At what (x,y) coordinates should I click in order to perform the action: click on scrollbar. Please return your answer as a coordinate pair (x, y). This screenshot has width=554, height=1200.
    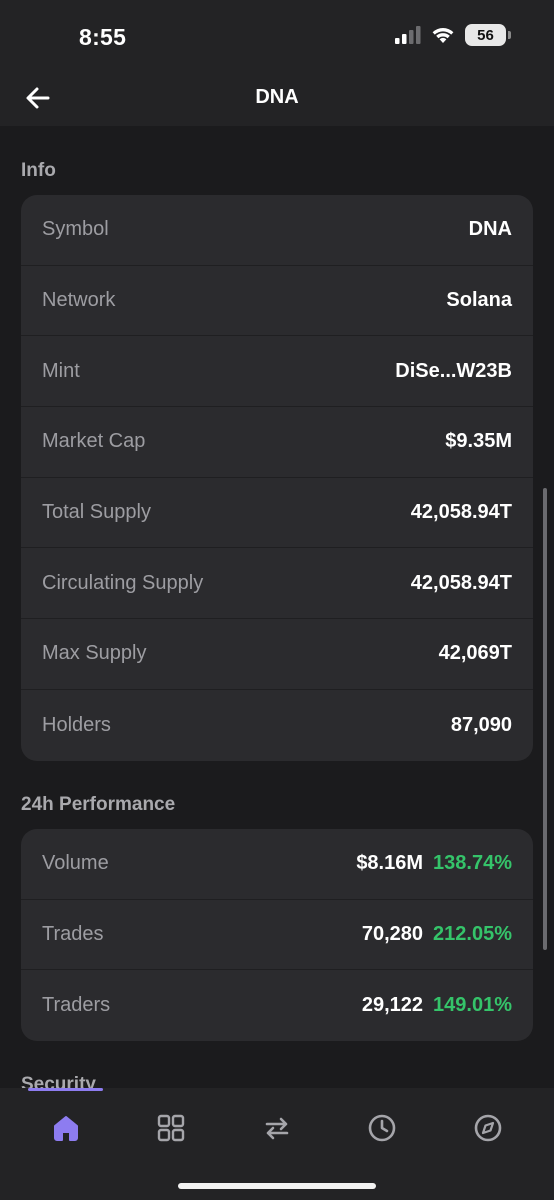
    Looking at the image, I should click on (545, 719).